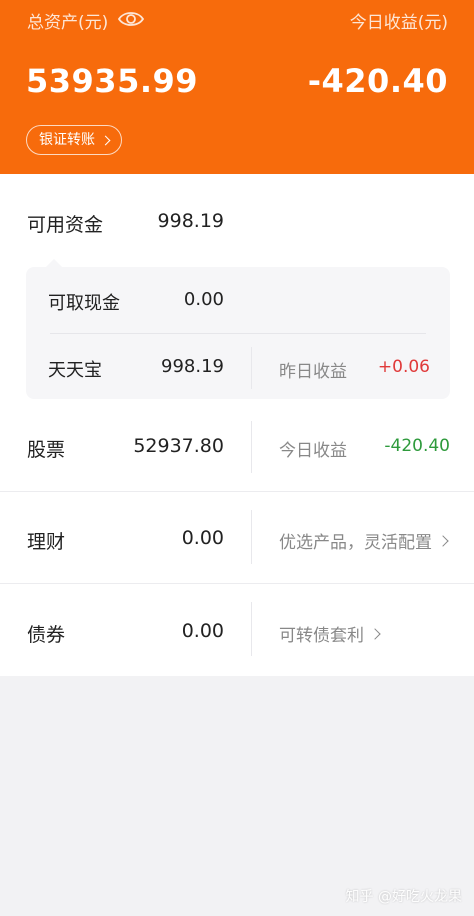 This screenshot has height=916, width=474. Describe the element at coordinates (313, 451) in the screenshot. I see `stocks-today-label: 今日收益` at that location.